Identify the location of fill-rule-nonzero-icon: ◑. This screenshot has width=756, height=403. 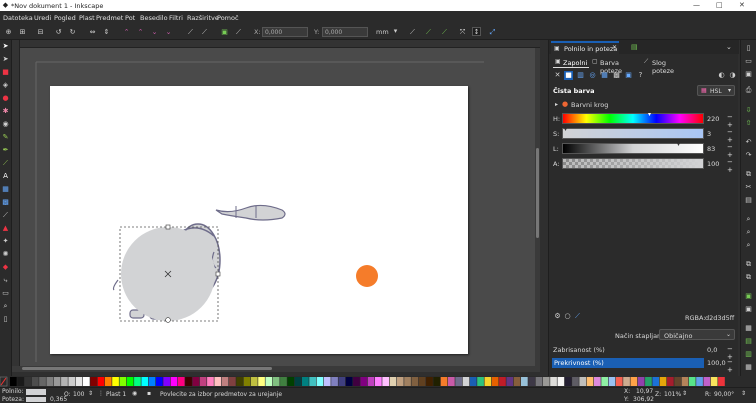
(732, 75).